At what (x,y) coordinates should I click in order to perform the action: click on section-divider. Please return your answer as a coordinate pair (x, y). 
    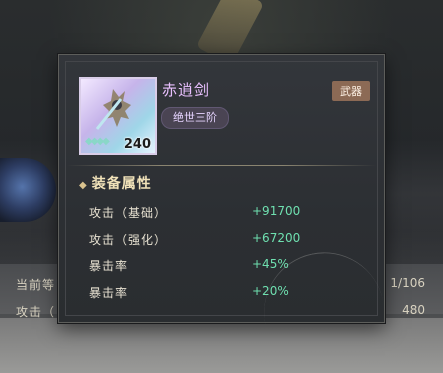
    Looking at the image, I should click on (221, 165).